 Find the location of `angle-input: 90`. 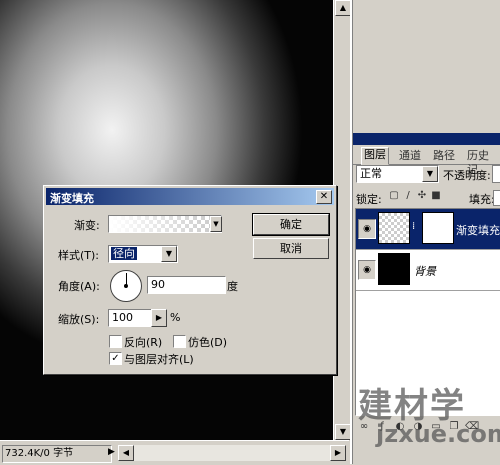

angle-input: 90 is located at coordinates (186, 285).